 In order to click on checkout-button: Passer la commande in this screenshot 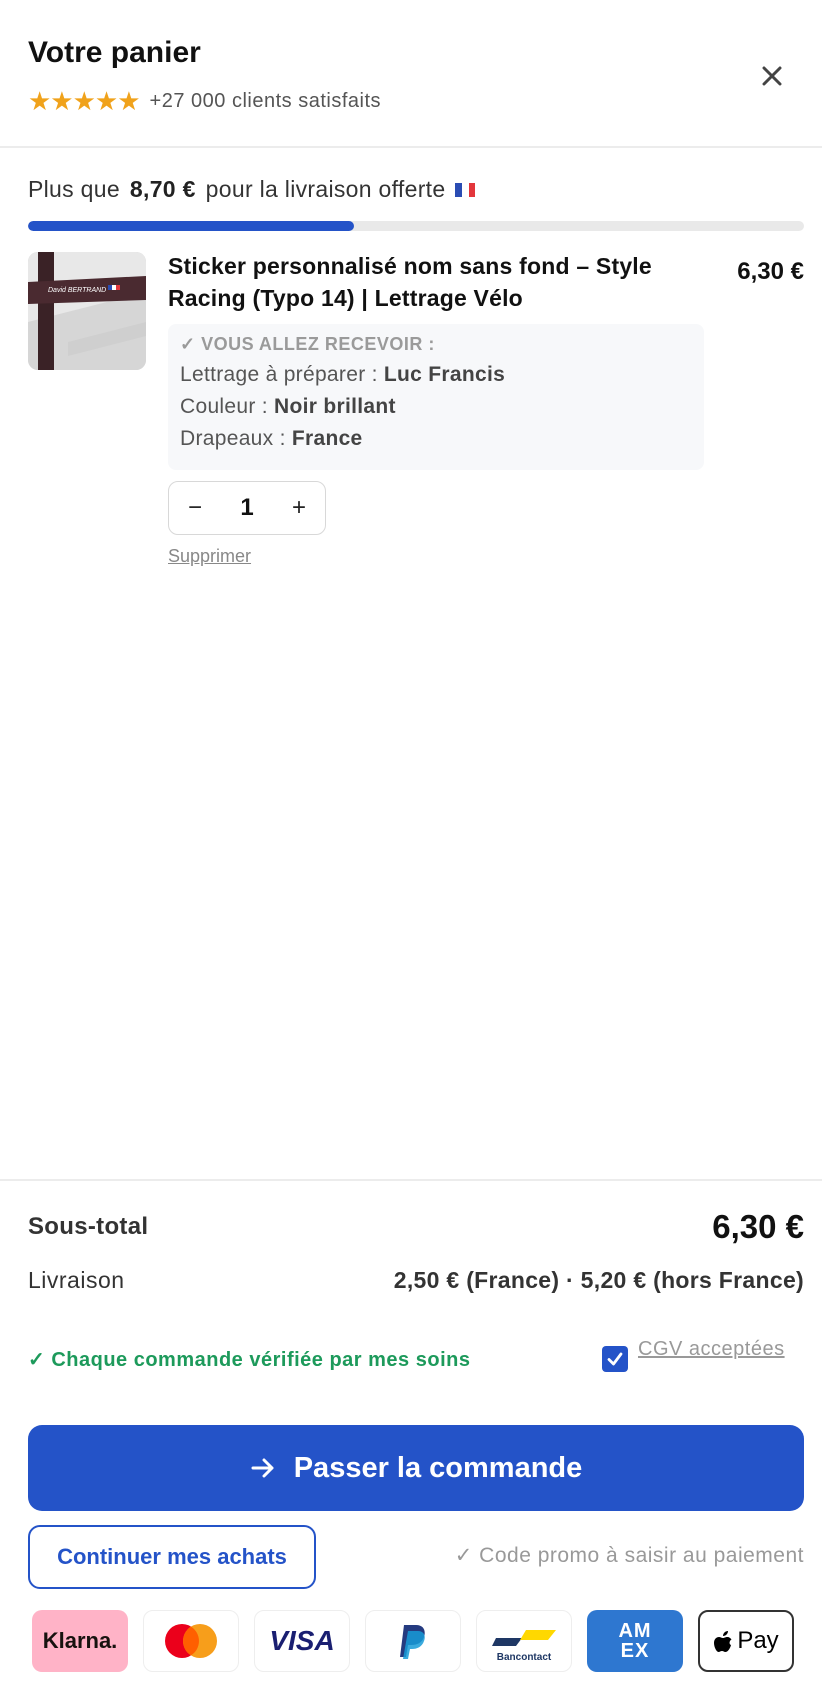, I will do `click(416, 1468)`.